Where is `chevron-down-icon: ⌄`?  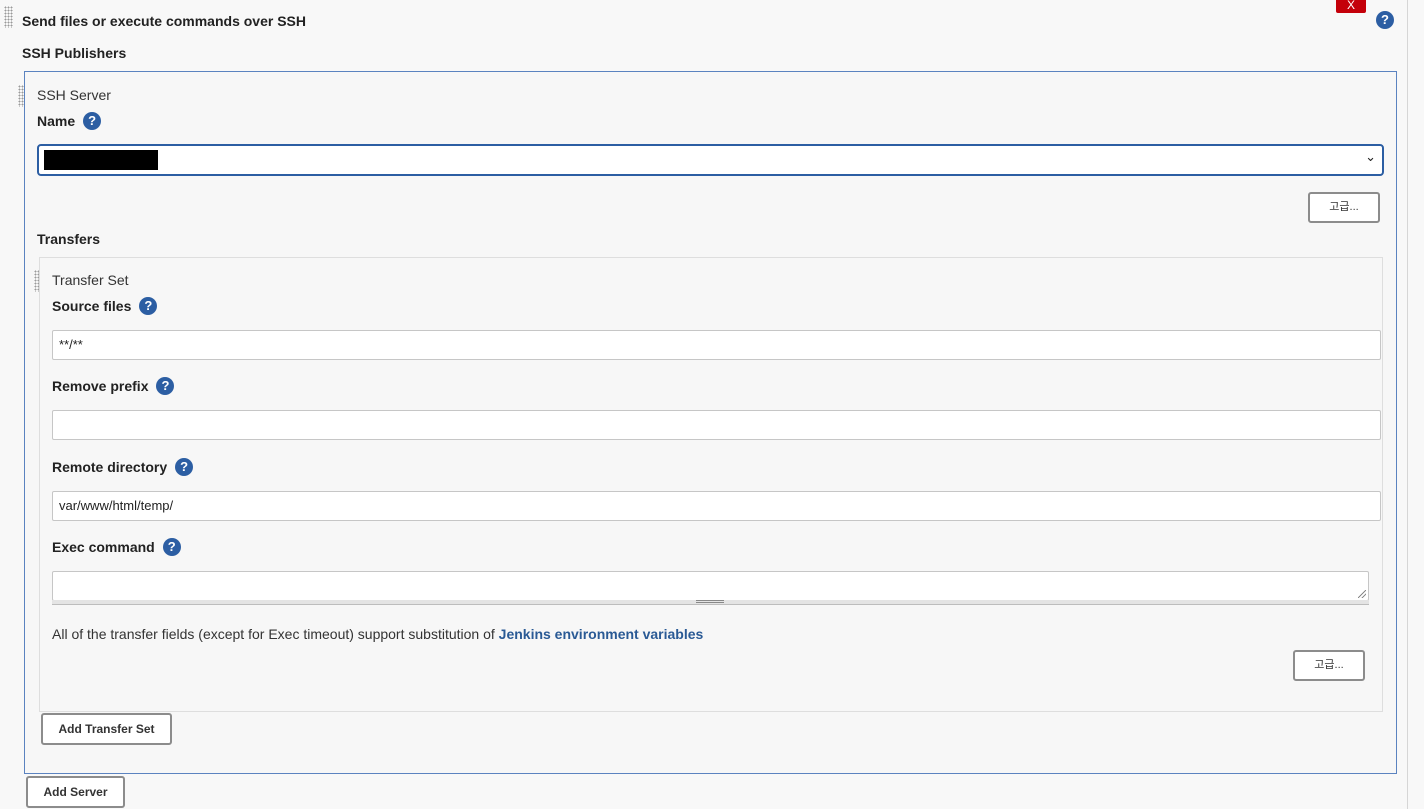
chevron-down-icon: ⌄ is located at coordinates (1370, 156).